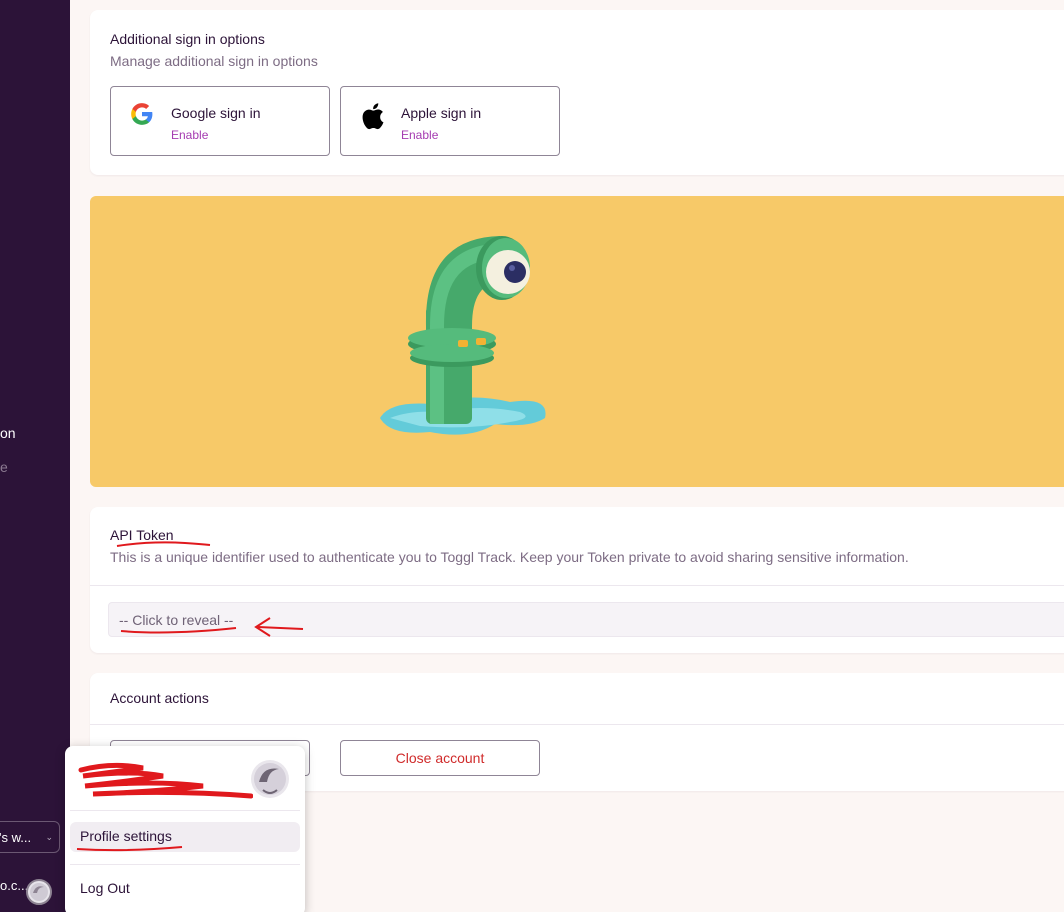 Image resolution: width=1064 pixels, height=912 pixels. I want to click on annotation-overlay, so click(129, 849).